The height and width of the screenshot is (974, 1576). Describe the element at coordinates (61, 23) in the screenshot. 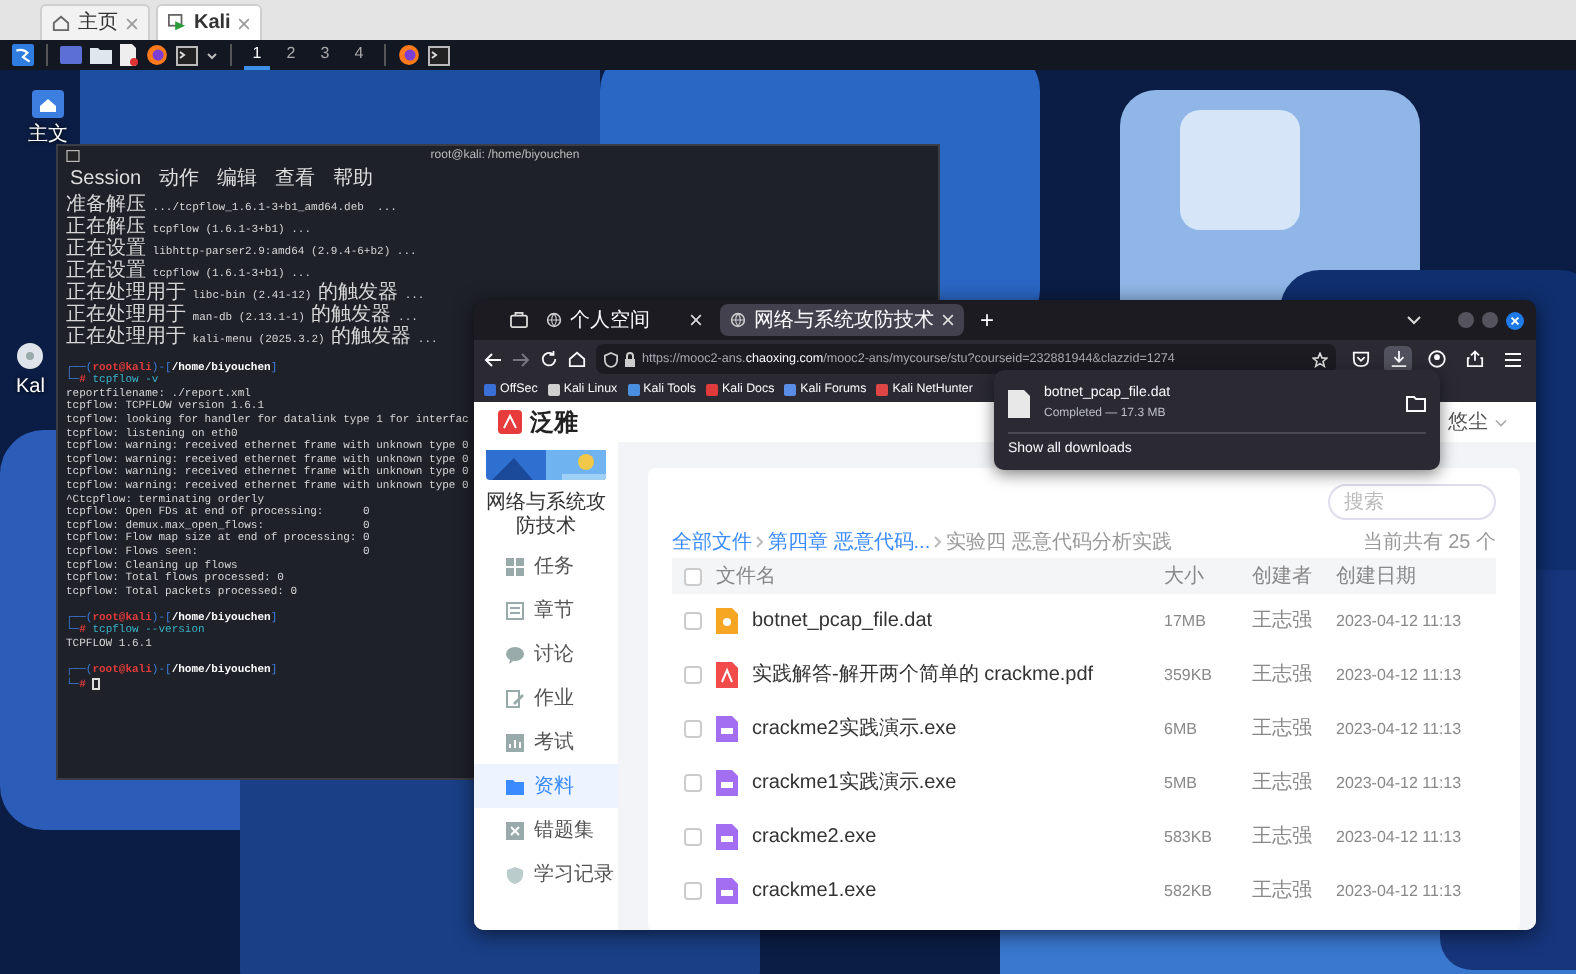

I see `home-icon` at that location.